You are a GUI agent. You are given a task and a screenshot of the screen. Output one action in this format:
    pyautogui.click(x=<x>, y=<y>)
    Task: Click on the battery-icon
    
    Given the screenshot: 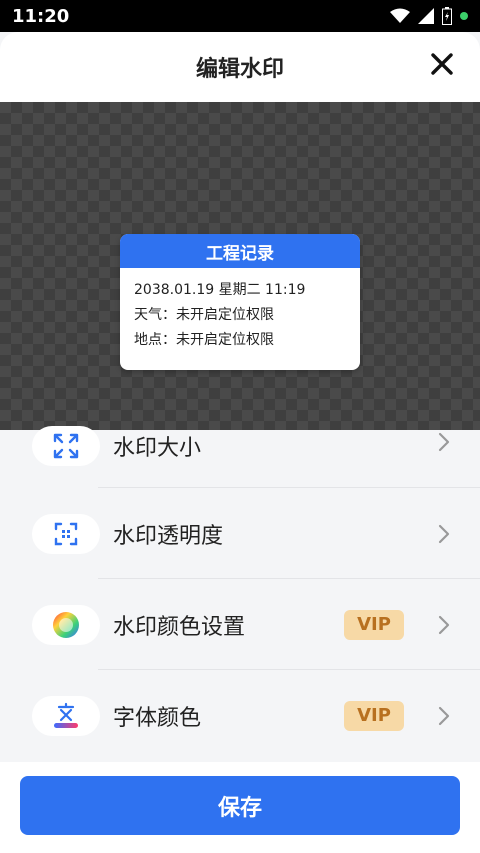 What is the action you would take?
    pyautogui.click(x=447, y=16)
    